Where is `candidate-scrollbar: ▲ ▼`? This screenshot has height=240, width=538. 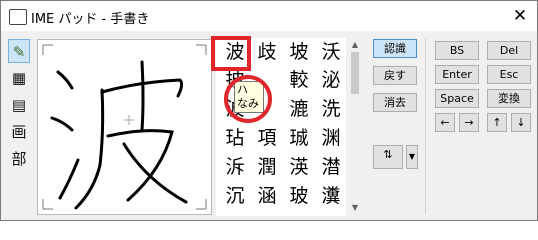 candidate-scrollbar: ▲ ▼ is located at coordinates (355, 127).